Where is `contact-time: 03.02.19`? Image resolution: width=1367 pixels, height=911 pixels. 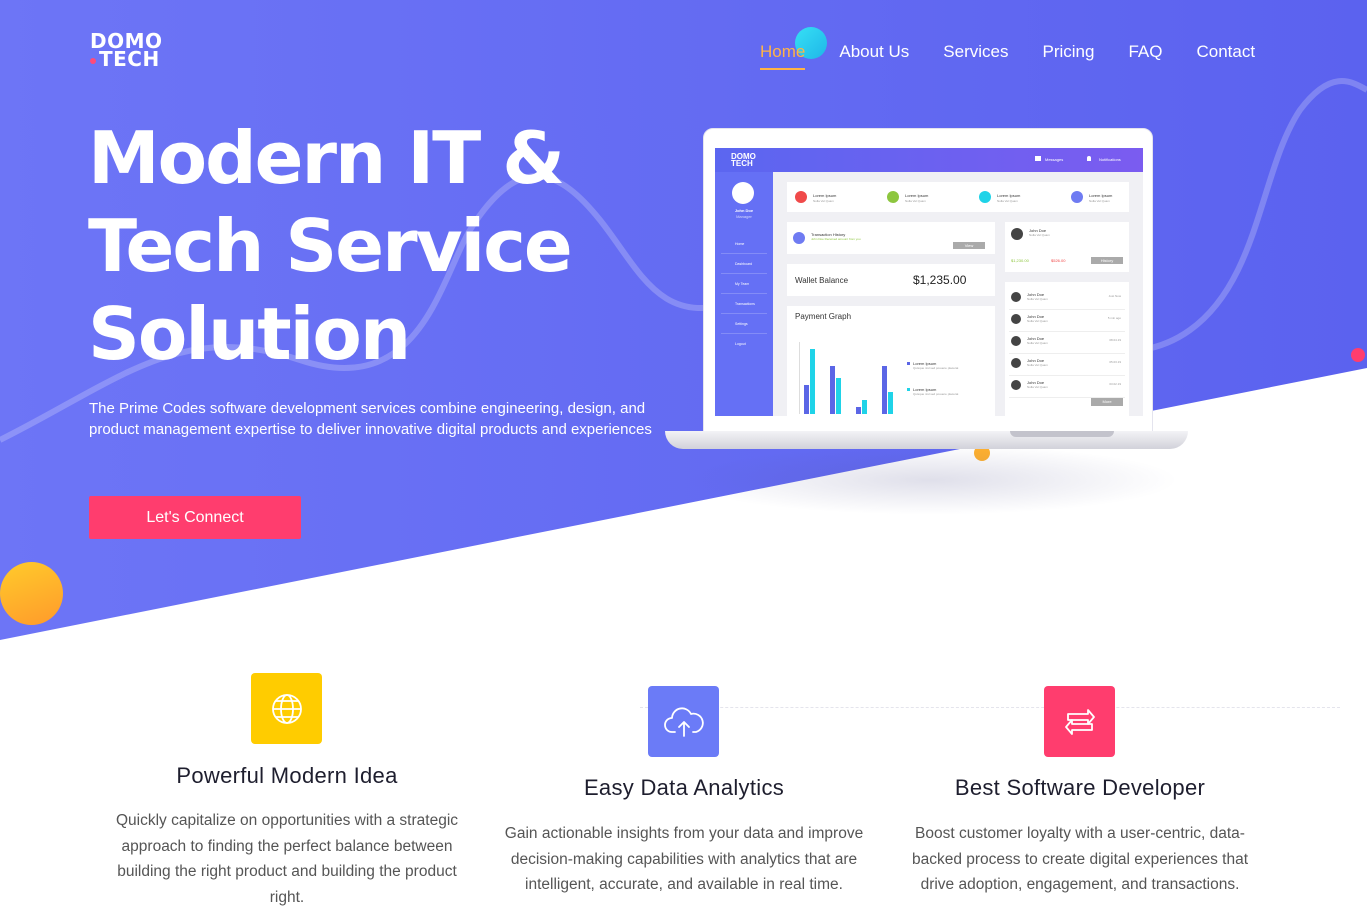 contact-time: 03.02.19 is located at coordinates (1115, 384).